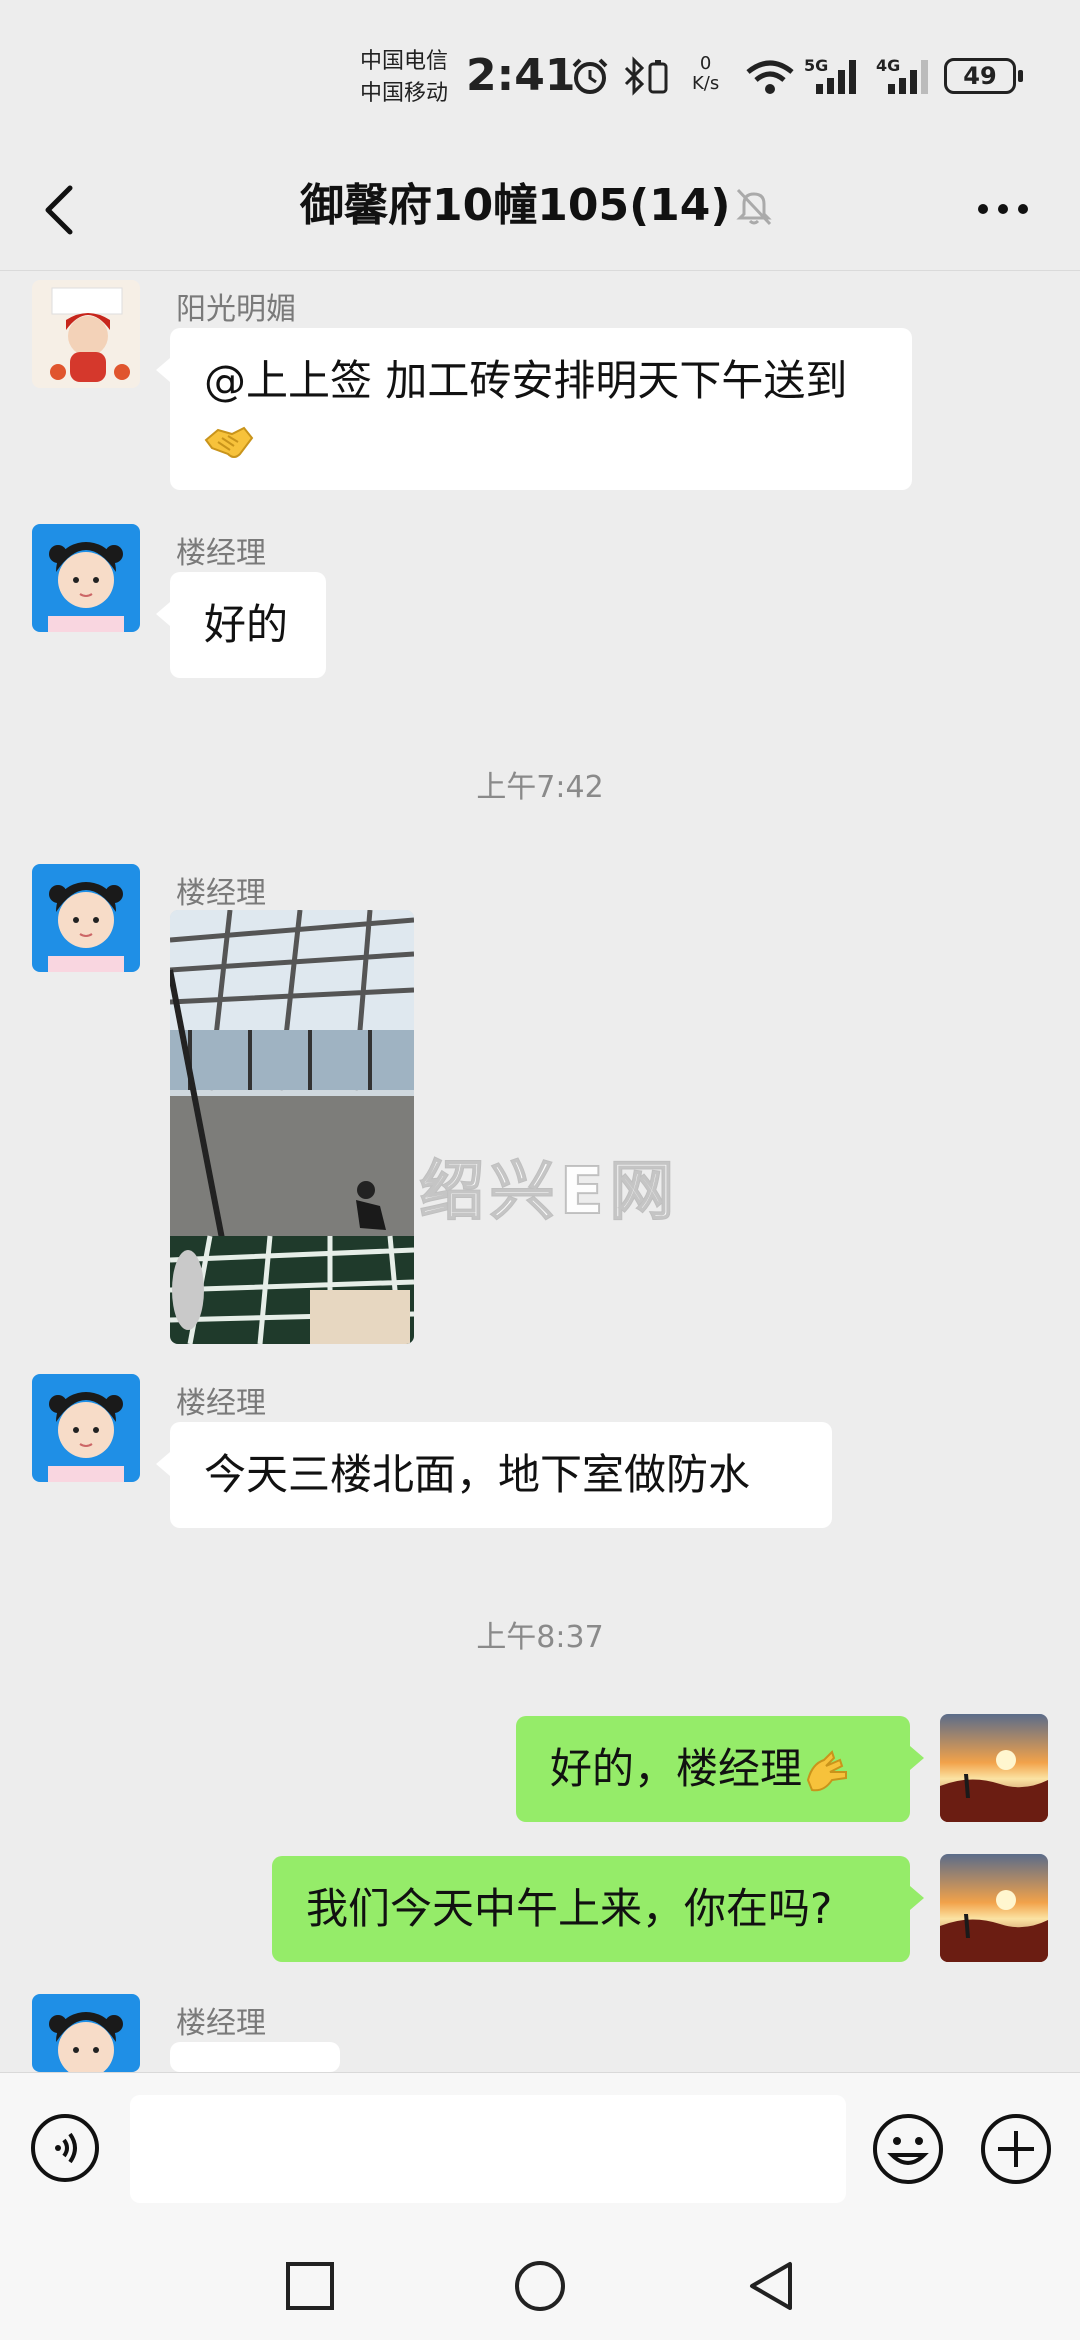 The width and height of the screenshot is (1080, 2340). What do you see at coordinates (908, 2149) in the screenshot?
I see `emoji-icon` at bounding box center [908, 2149].